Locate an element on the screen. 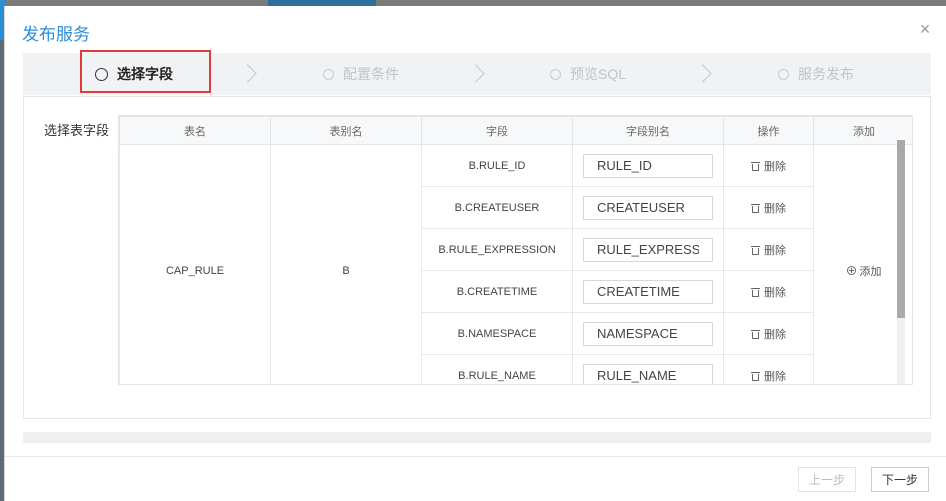  column-header: 字段别名 is located at coordinates (648, 130).